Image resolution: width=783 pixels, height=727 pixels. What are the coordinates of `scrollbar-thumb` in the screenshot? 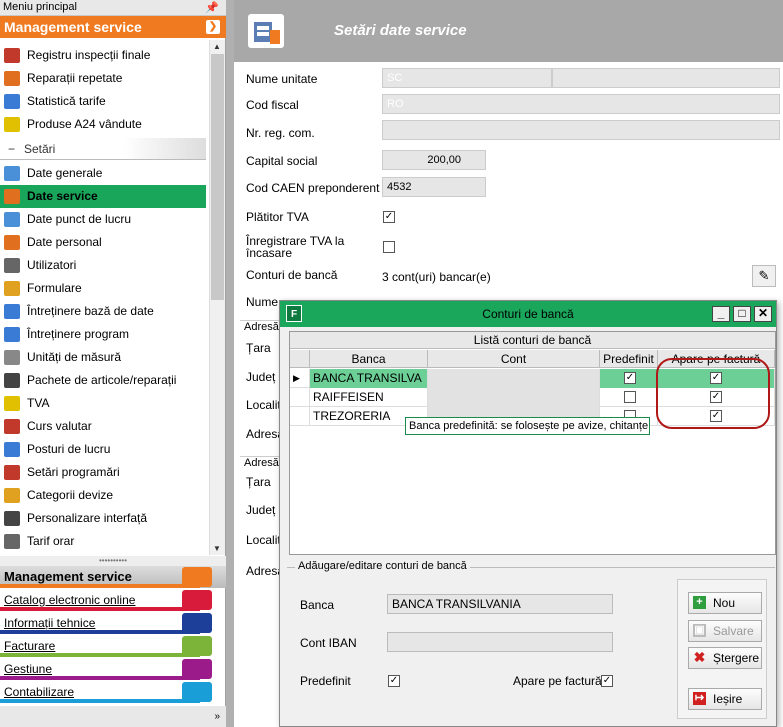 It's located at (217, 177).